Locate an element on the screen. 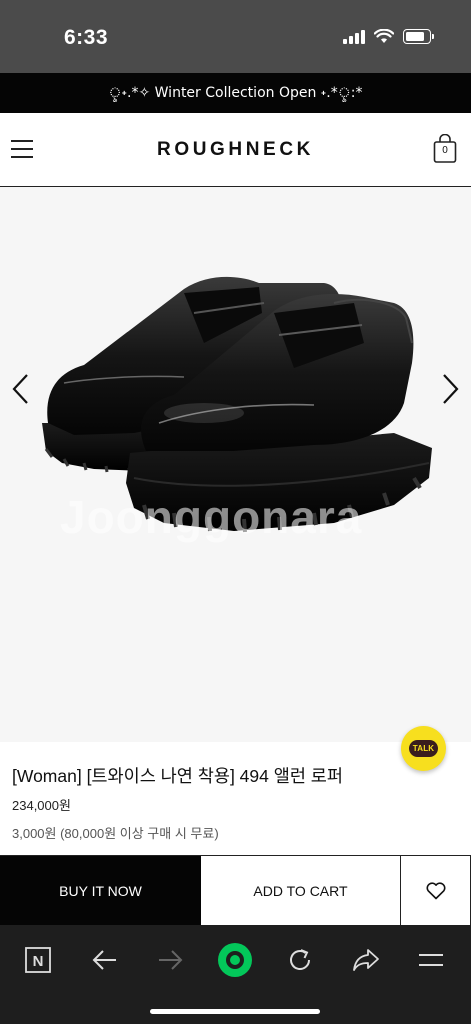 The width and height of the screenshot is (471, 1024). cart-count-badge: 0 is located at coordinates (445, 150).